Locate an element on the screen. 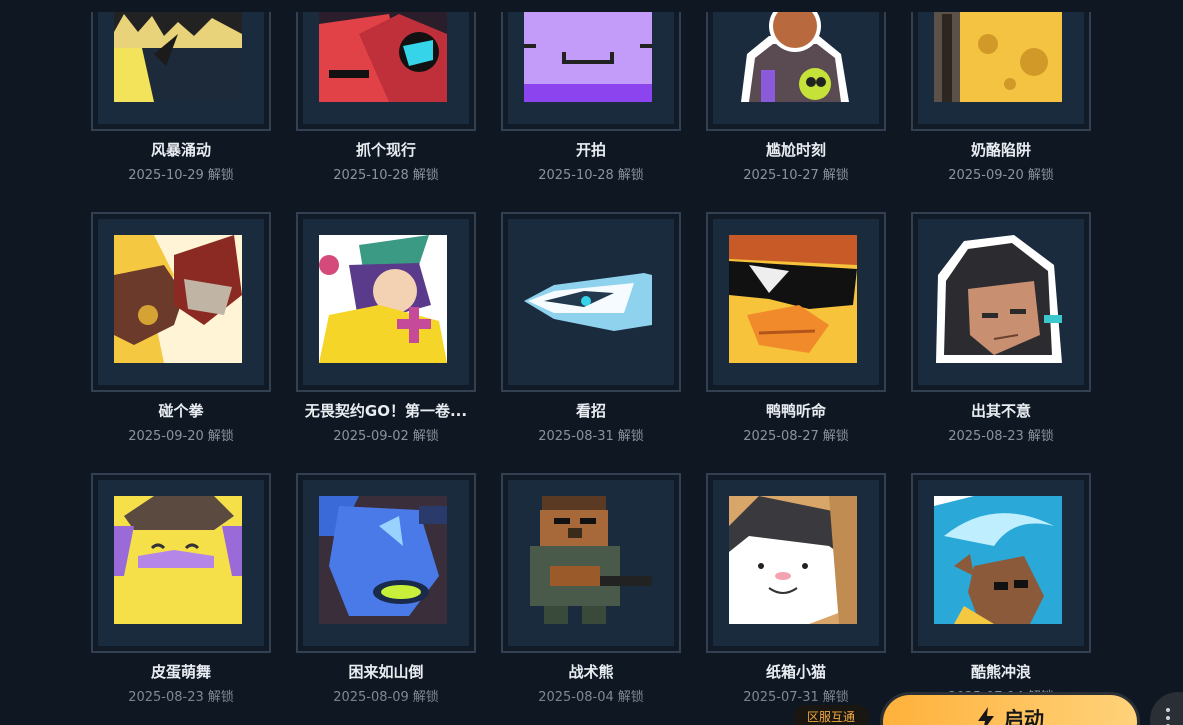 The image size is (1183, 725). more-vertical-icon is located at coordinates (1168, 716).